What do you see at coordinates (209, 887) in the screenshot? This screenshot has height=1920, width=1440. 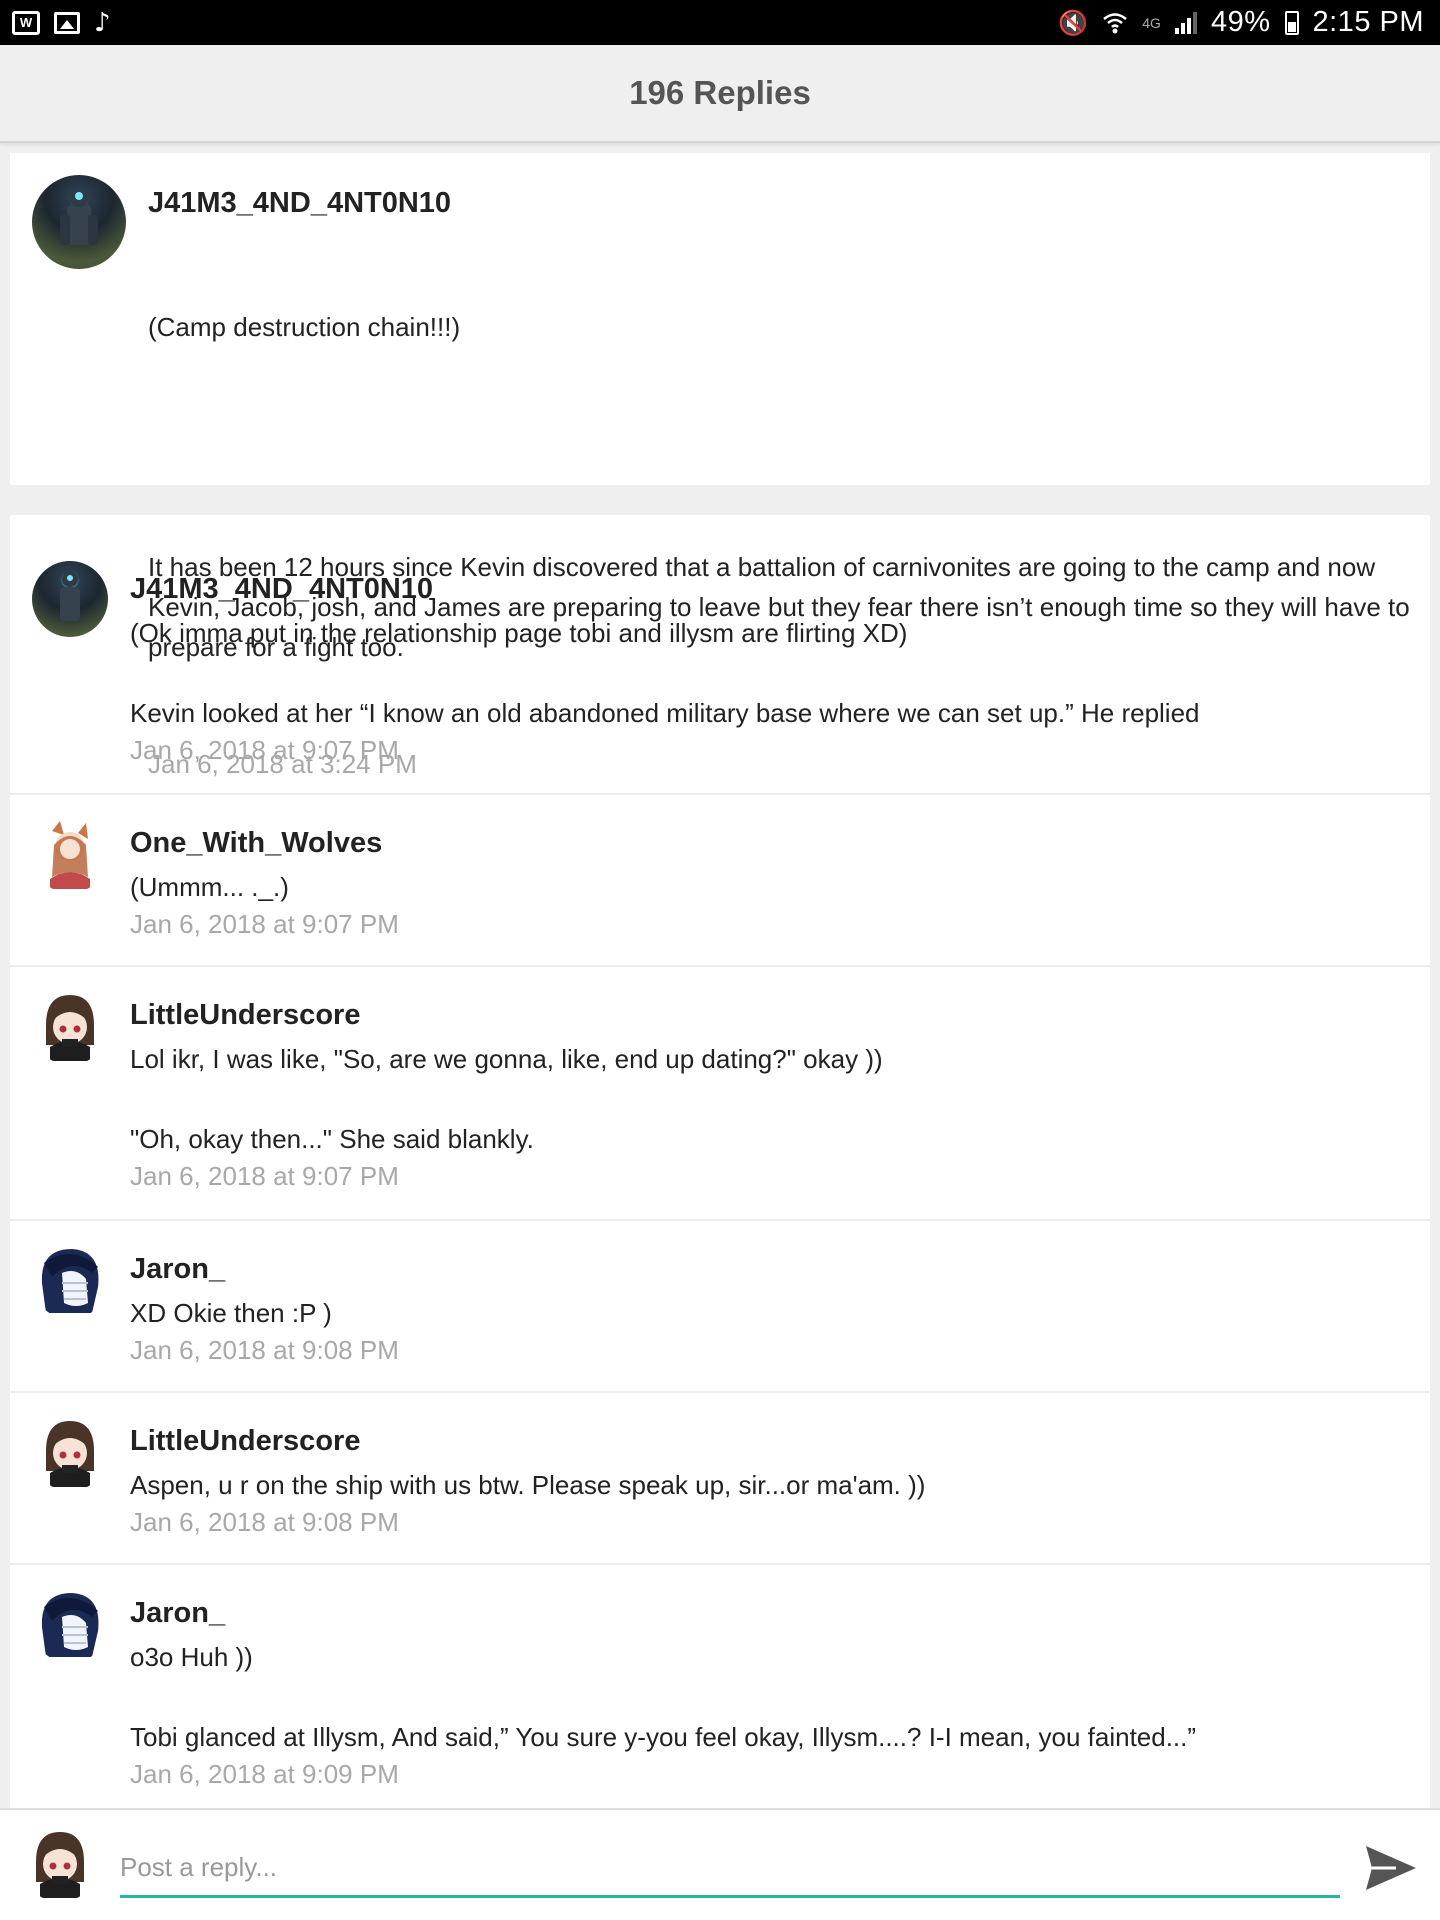 I see `reply-text: (Ummm... ._.)` at bounding box center [209, 887].